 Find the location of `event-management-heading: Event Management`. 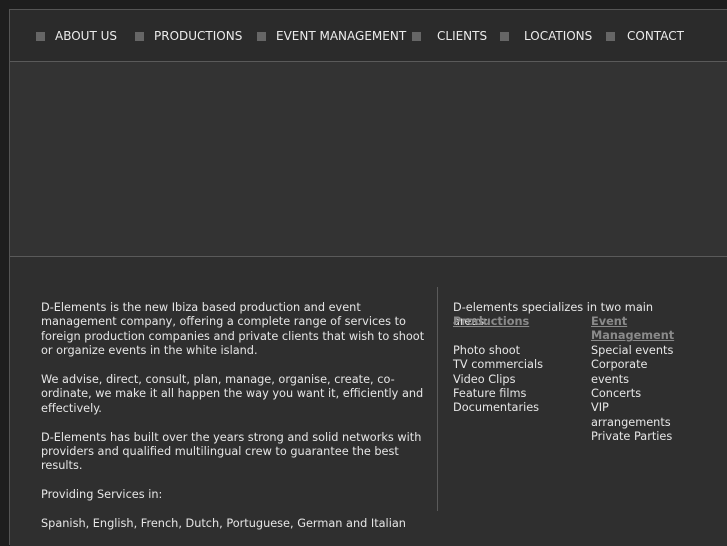

event-management-heading: Event Management is located at coordinates (639, 329).